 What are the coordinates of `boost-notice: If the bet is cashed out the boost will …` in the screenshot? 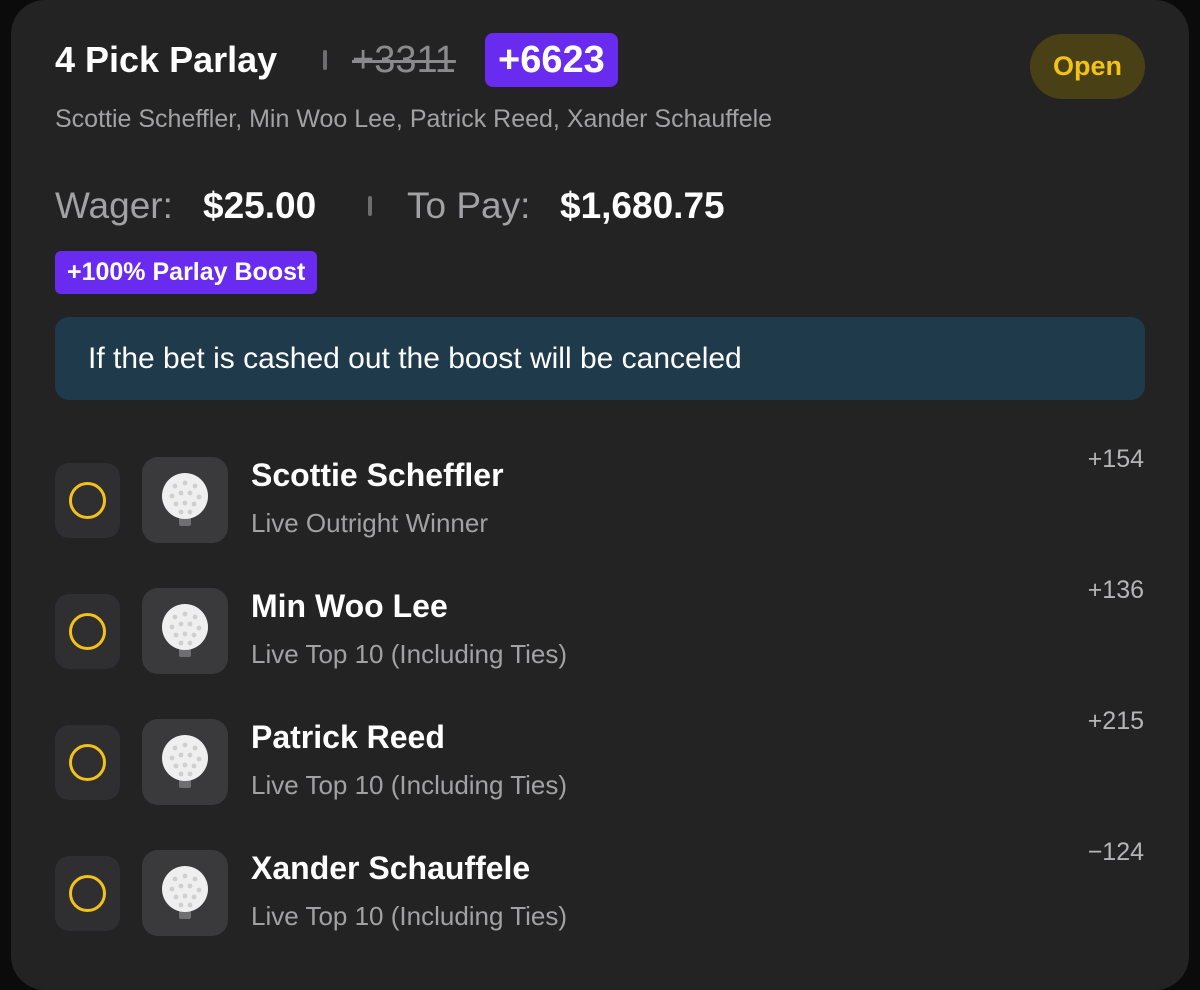 It's located at (600, 358).